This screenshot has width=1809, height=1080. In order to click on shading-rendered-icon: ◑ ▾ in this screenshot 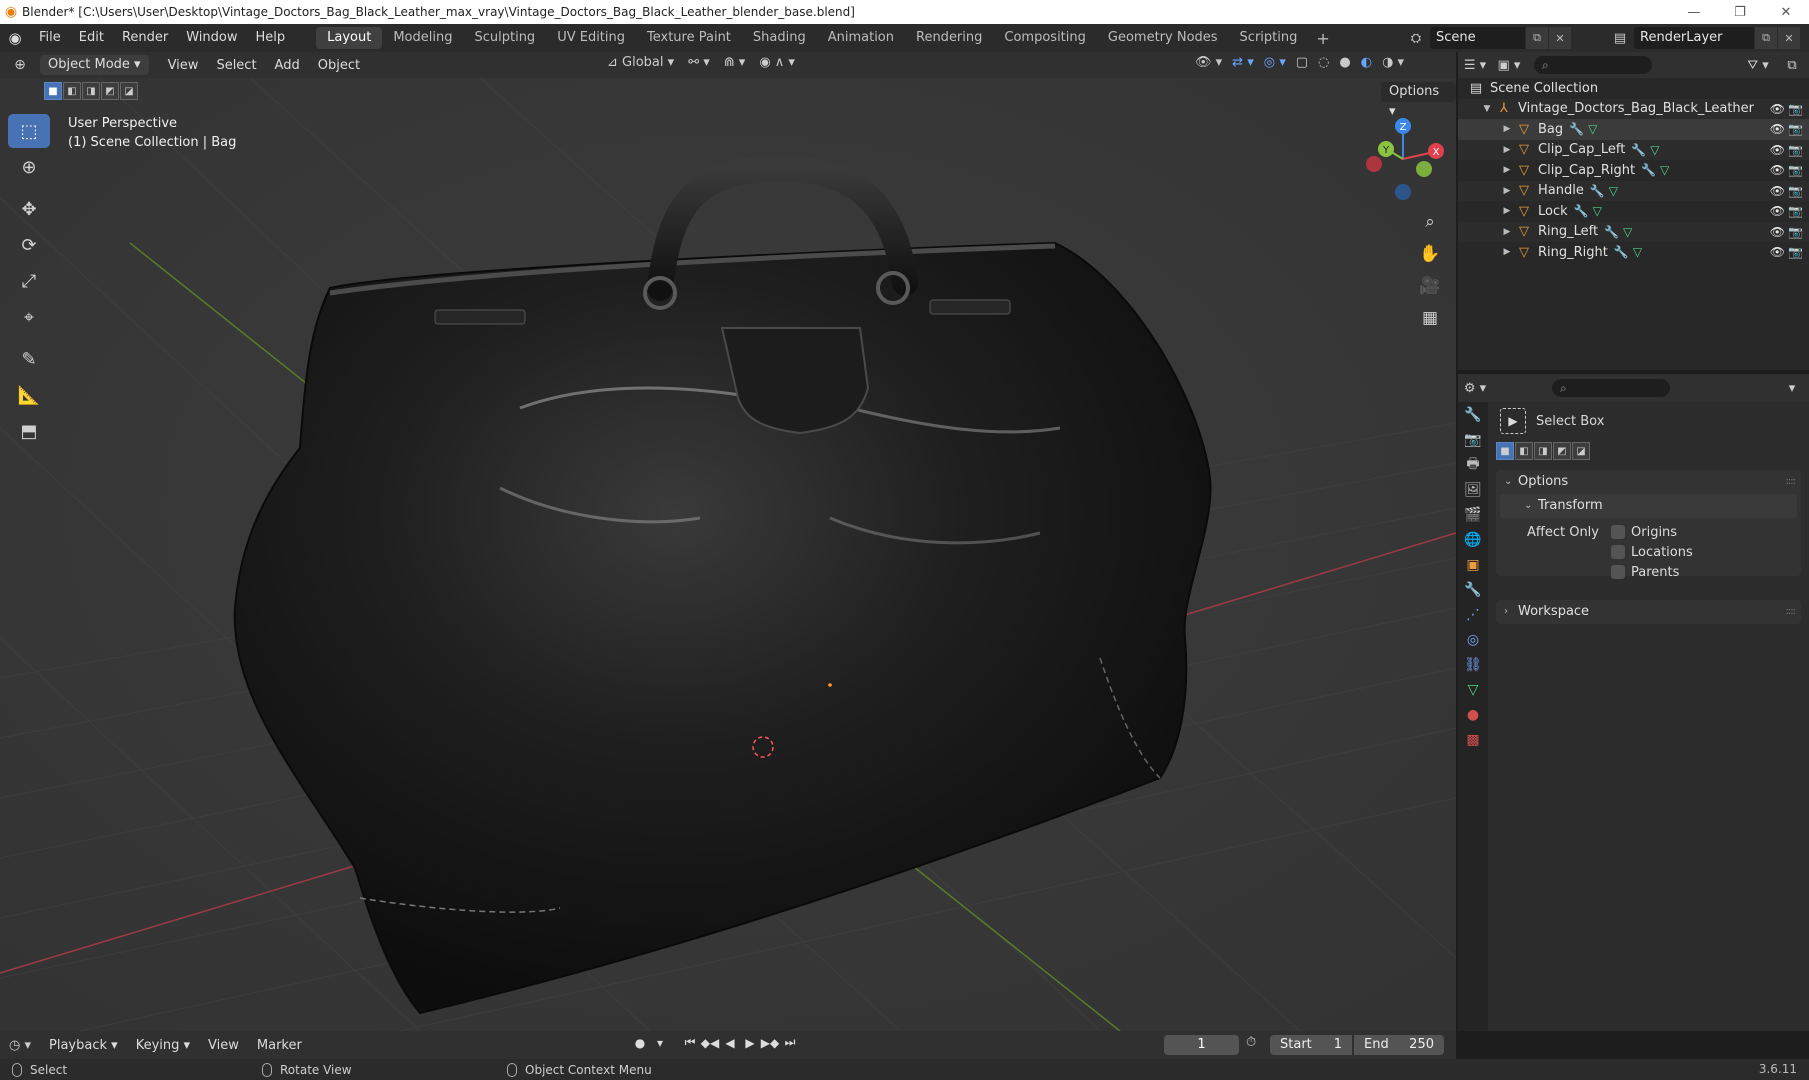, I will do `click(1393, 62)`.